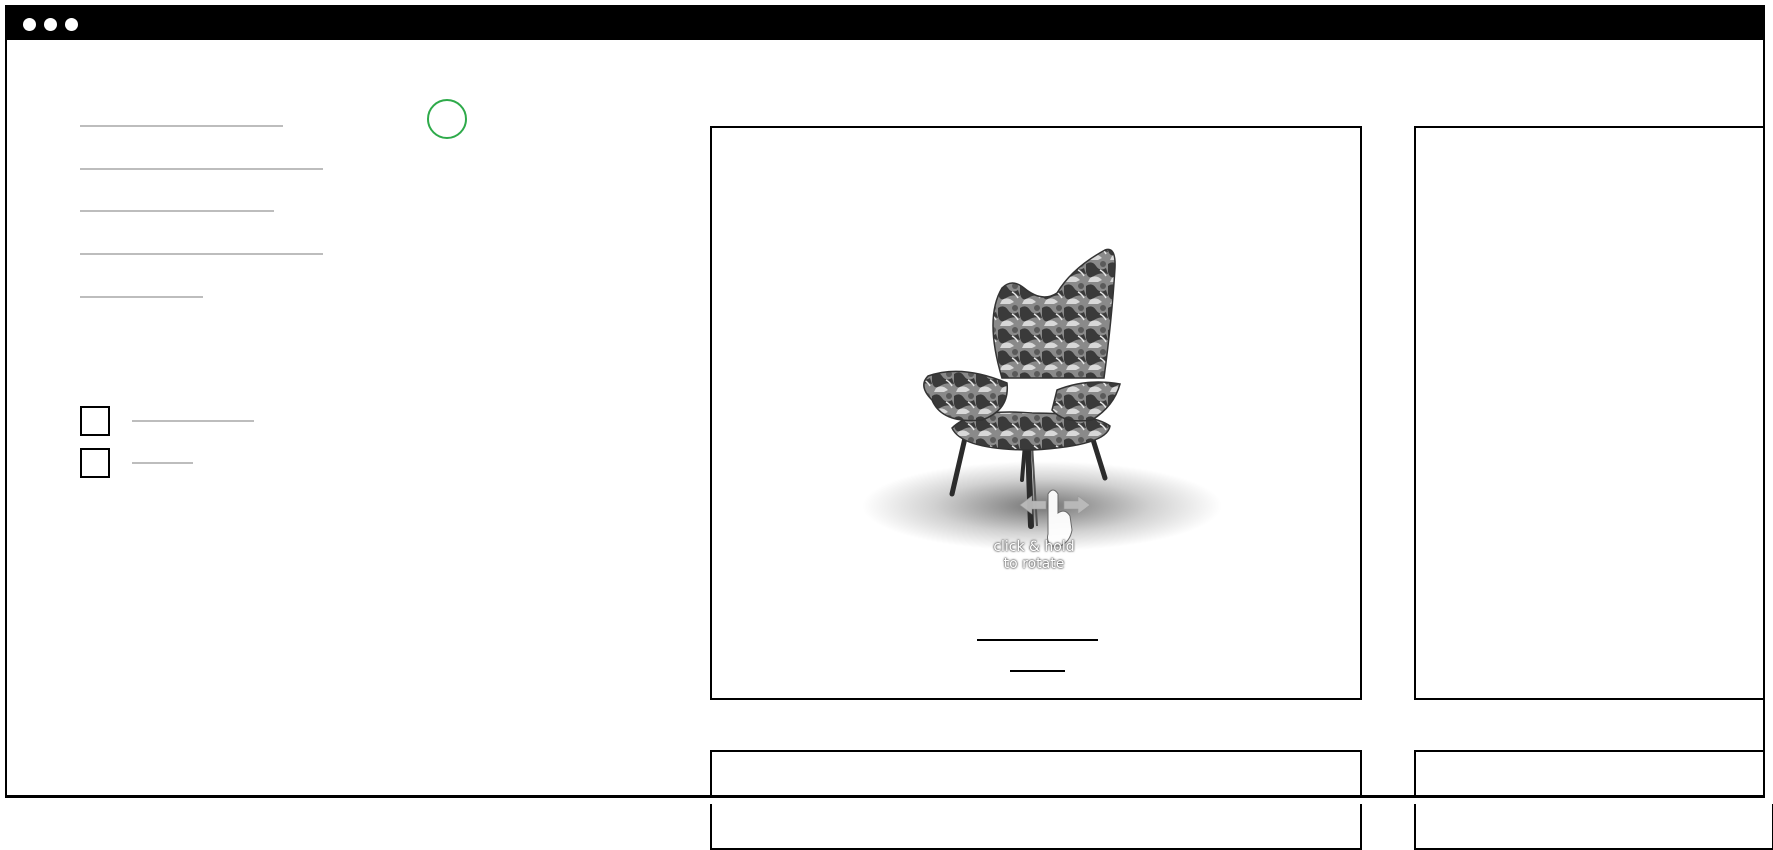  Describe the element at coordinates (1037, 671) in the screenshot. I see `product-price` at that location.